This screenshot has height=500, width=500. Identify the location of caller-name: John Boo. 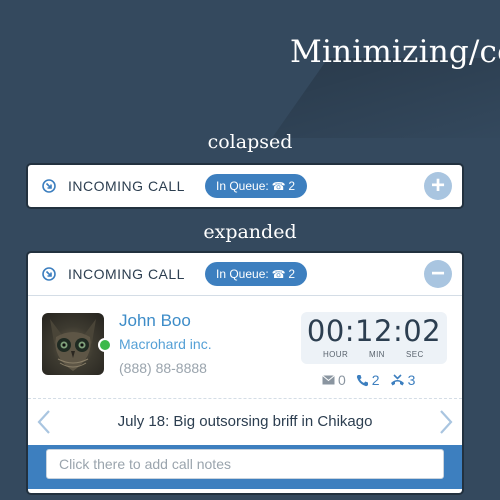
(155, 321).